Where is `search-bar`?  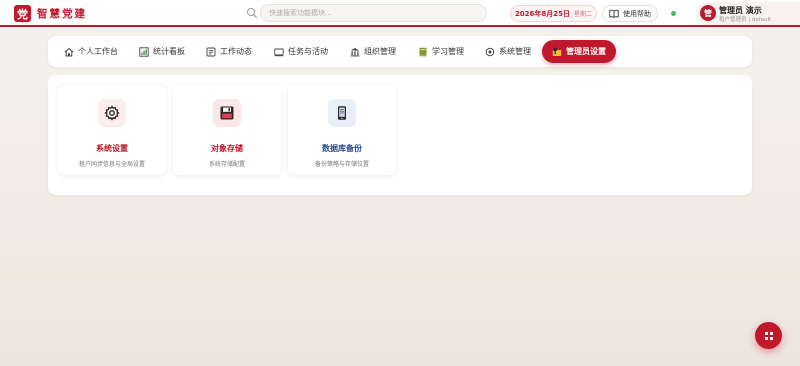
search-bar is located at coordinates (366, 13).